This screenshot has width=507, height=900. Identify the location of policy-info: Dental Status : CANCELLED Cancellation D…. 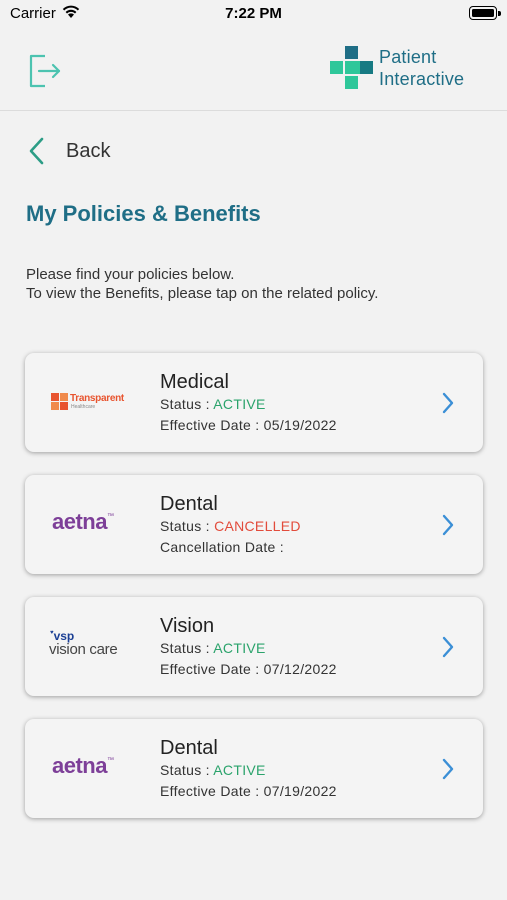
(230, 525).